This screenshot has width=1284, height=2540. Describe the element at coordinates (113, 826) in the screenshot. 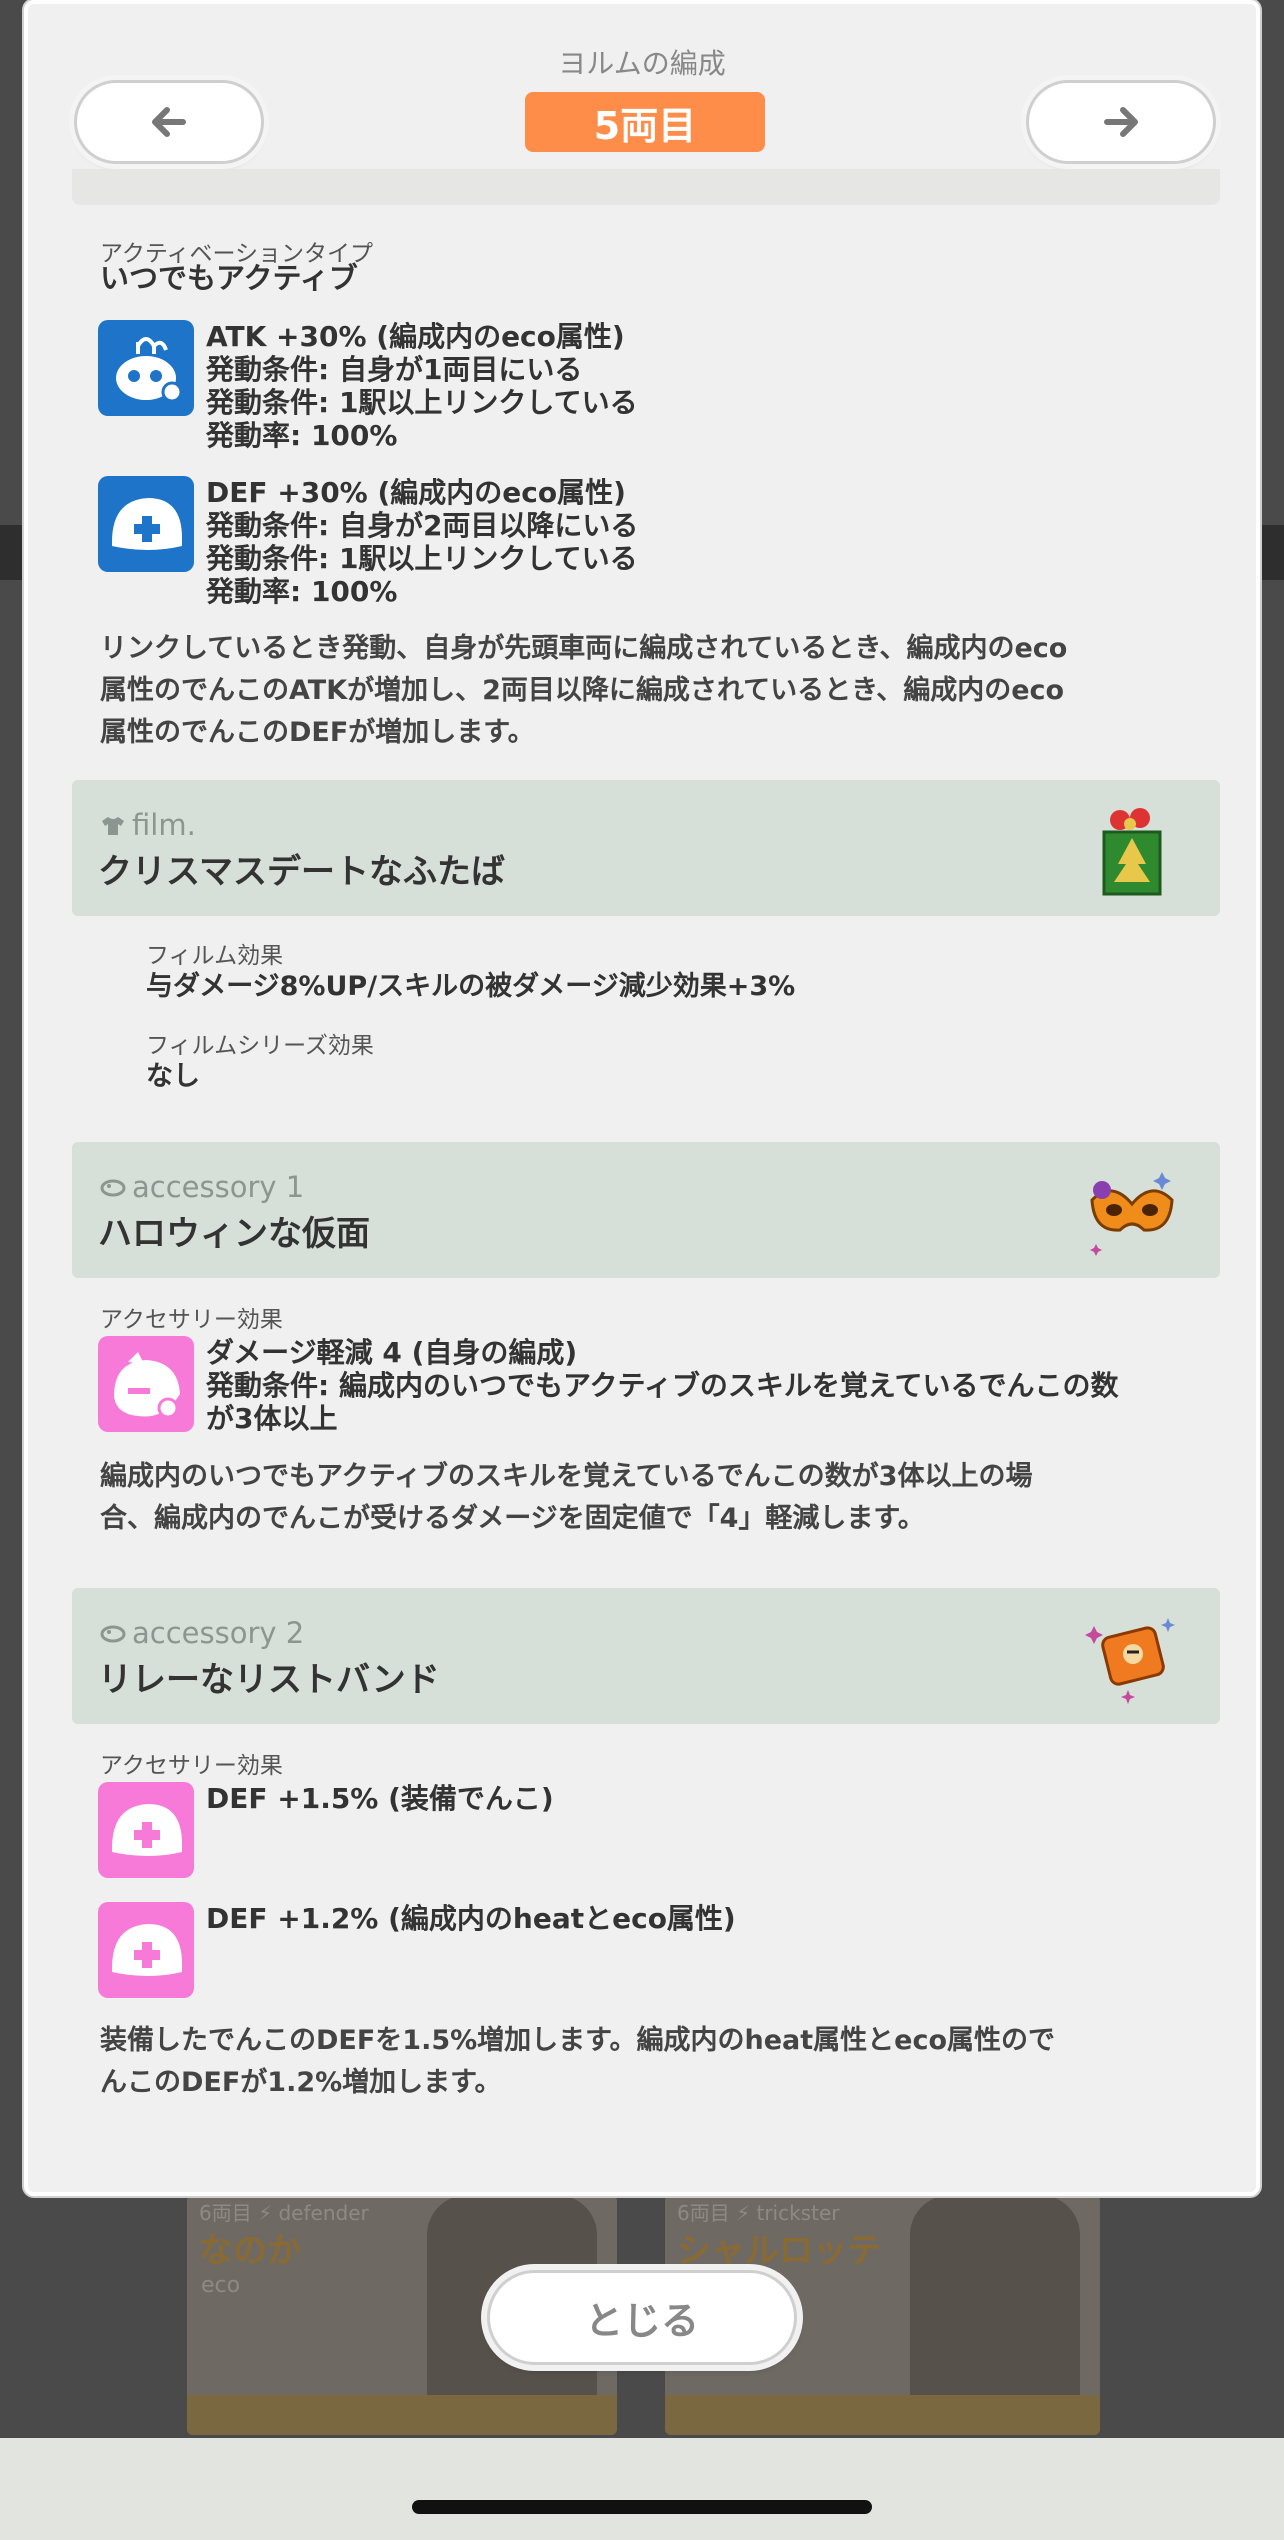

I see `tshirt-icon` at that location.